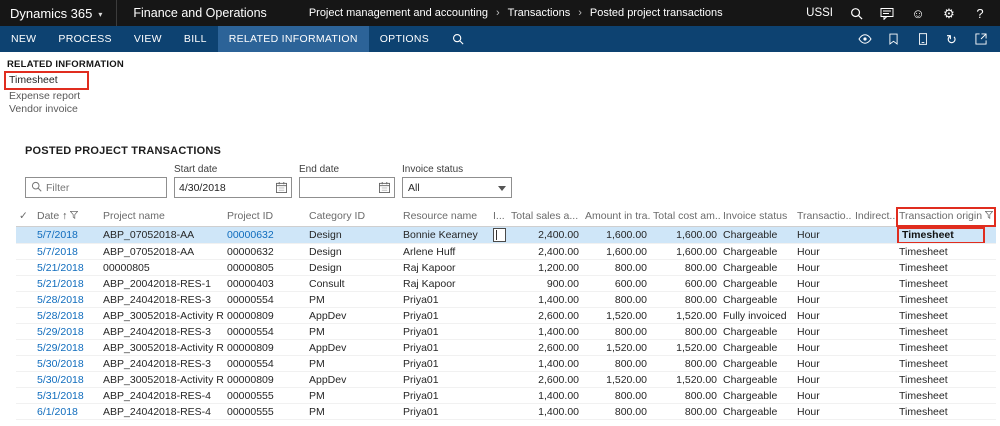 This screenshot has width=1000, height=426. Describe the element at coordinates (980, 13) in the screenshot. I see `help-icon: ?` at that location.